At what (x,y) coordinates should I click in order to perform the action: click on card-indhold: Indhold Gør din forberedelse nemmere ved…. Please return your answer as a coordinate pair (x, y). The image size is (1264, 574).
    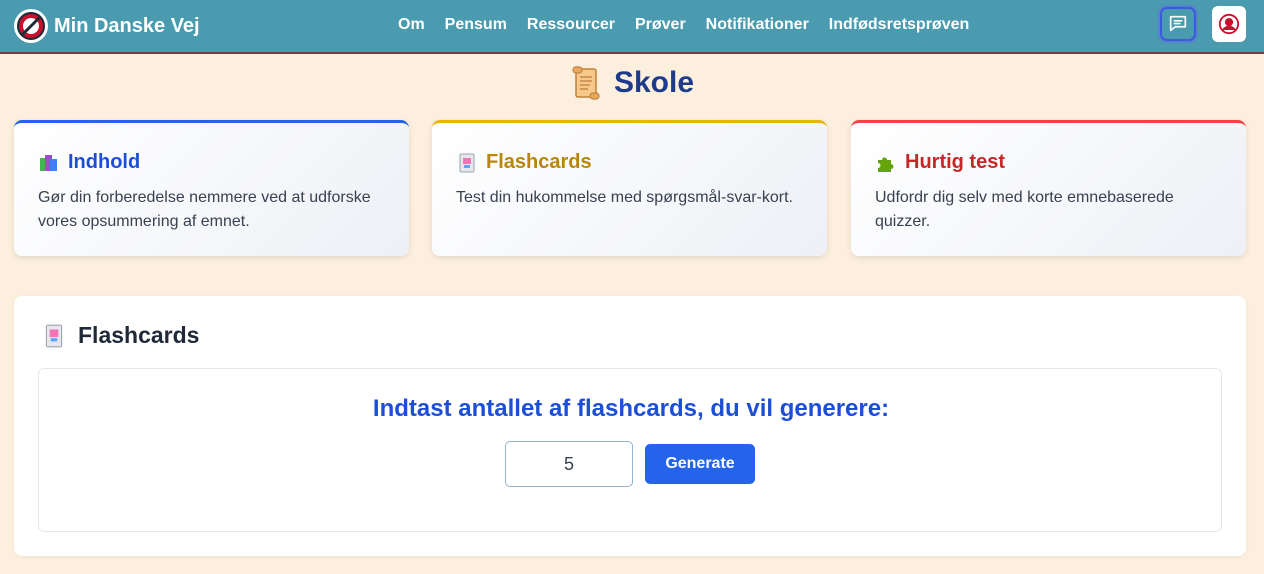
    Looking at the image, I should click on (211, 188).